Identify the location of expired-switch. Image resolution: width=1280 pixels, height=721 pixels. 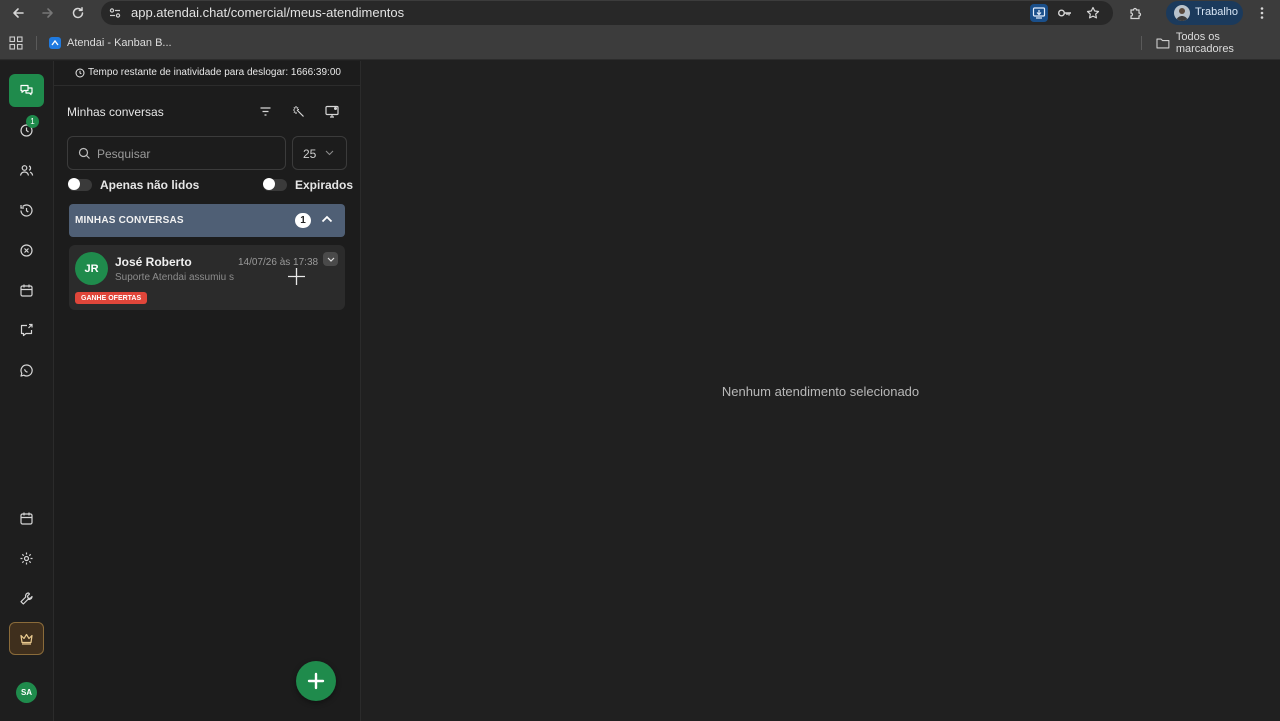
(275, 184).